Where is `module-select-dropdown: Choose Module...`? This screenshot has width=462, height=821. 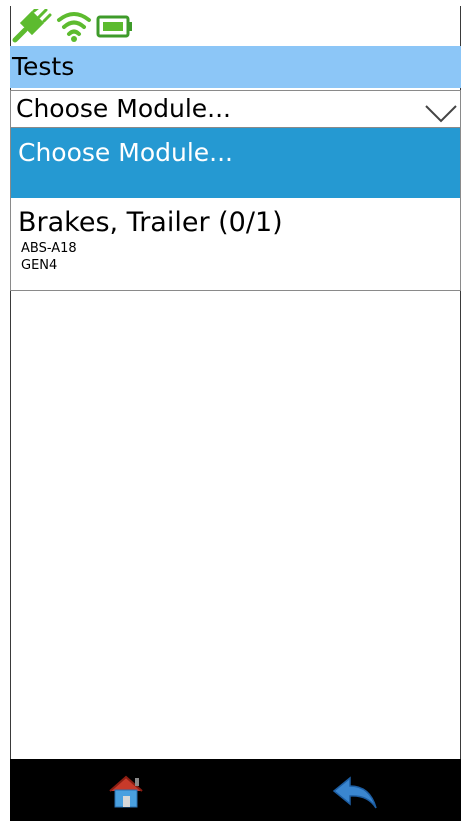
module-select-dropdown: Choose Module... is located at coordinates (235, 109).